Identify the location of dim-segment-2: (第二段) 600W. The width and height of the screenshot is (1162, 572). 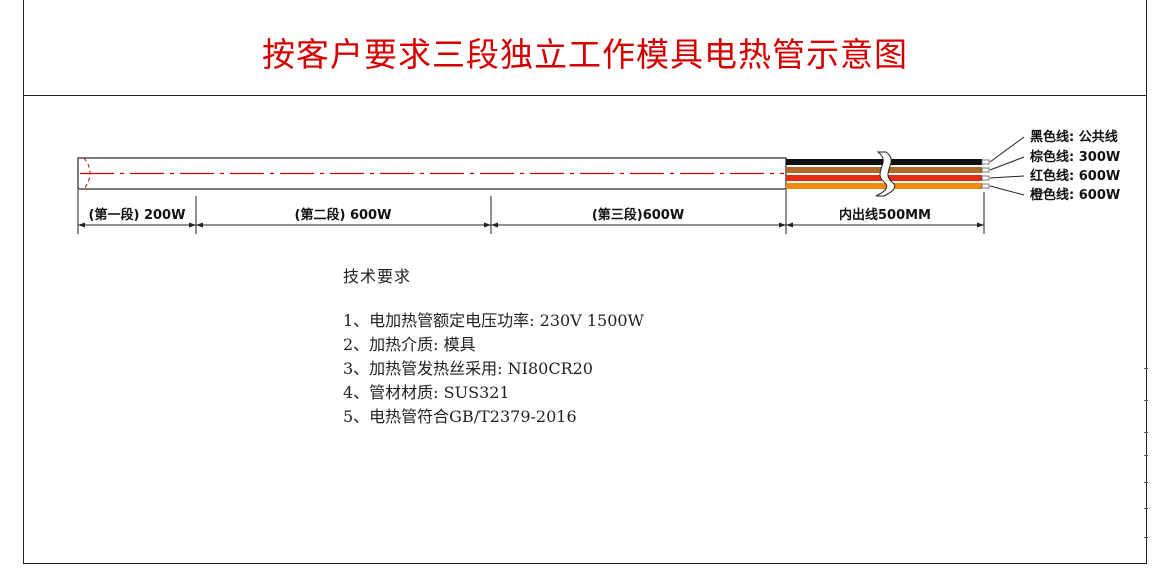
(343, 215).